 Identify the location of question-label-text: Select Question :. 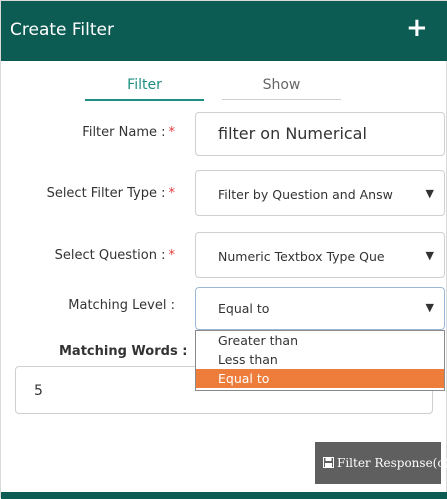
(110, 255).